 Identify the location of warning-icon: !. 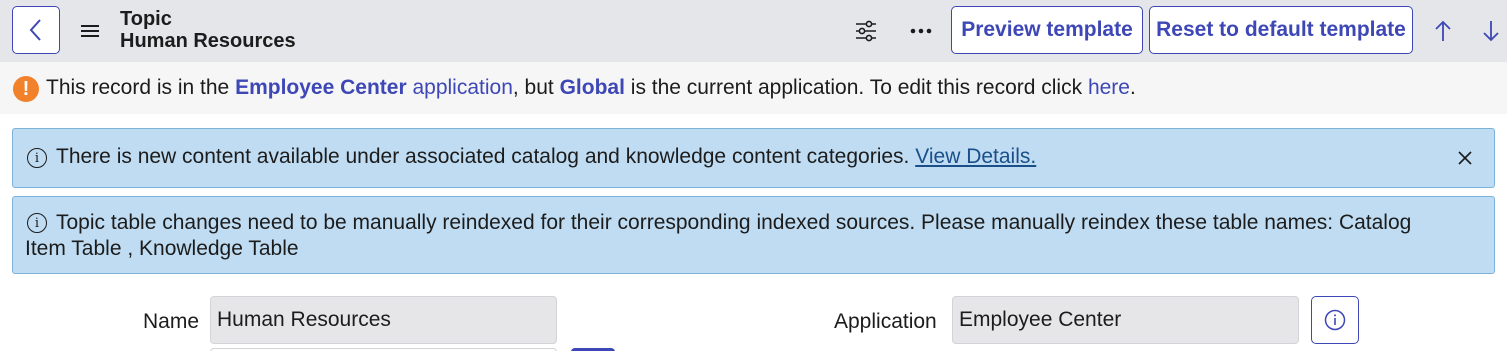
(26, 89).